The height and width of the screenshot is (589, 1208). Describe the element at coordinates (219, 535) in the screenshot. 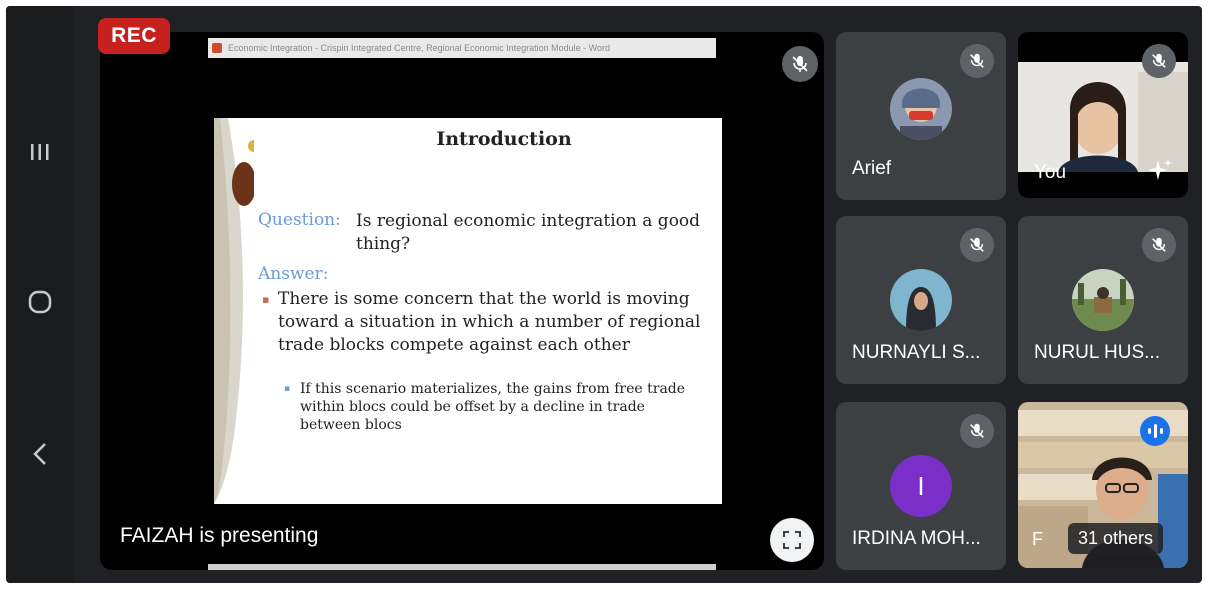

I see `presenter-status: FAIZAH is presenting` at that location.